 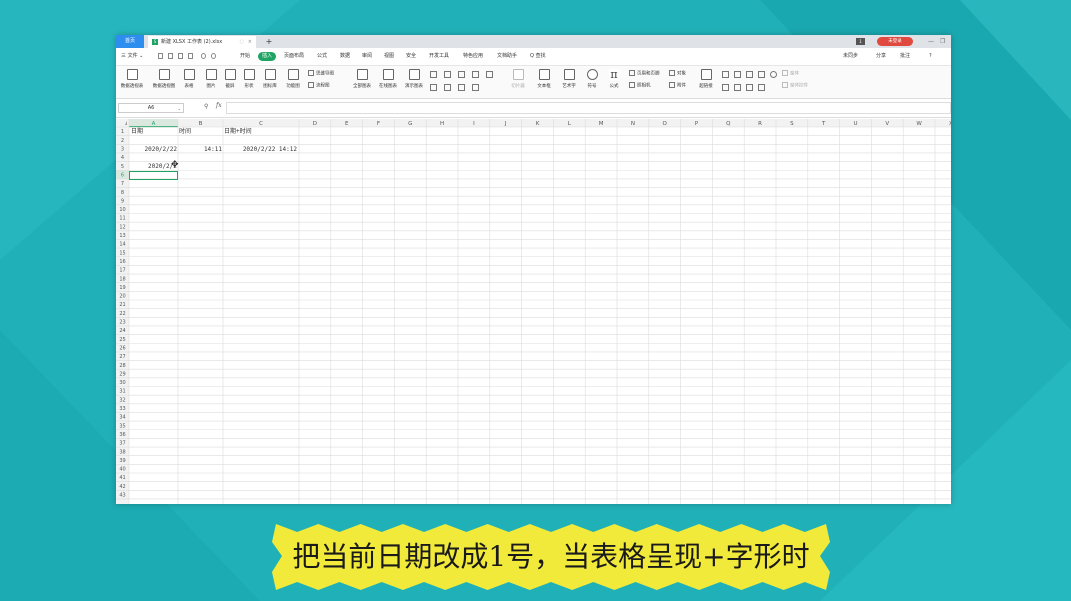 What do you see at coordinates (447, 74) in the screenshot?
I see `line-chart-small-icon` at bounding box center [447, 74].